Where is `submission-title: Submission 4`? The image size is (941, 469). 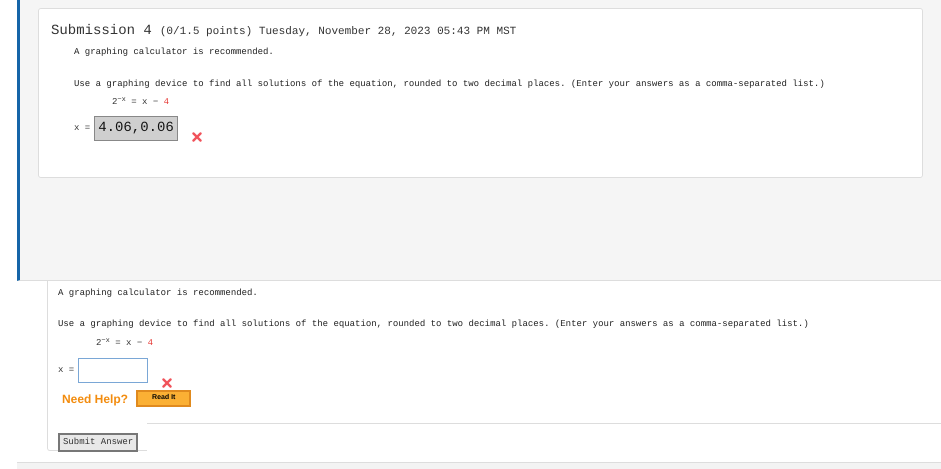 submission-title: Submission 4 is located at coordinates (101, 31).